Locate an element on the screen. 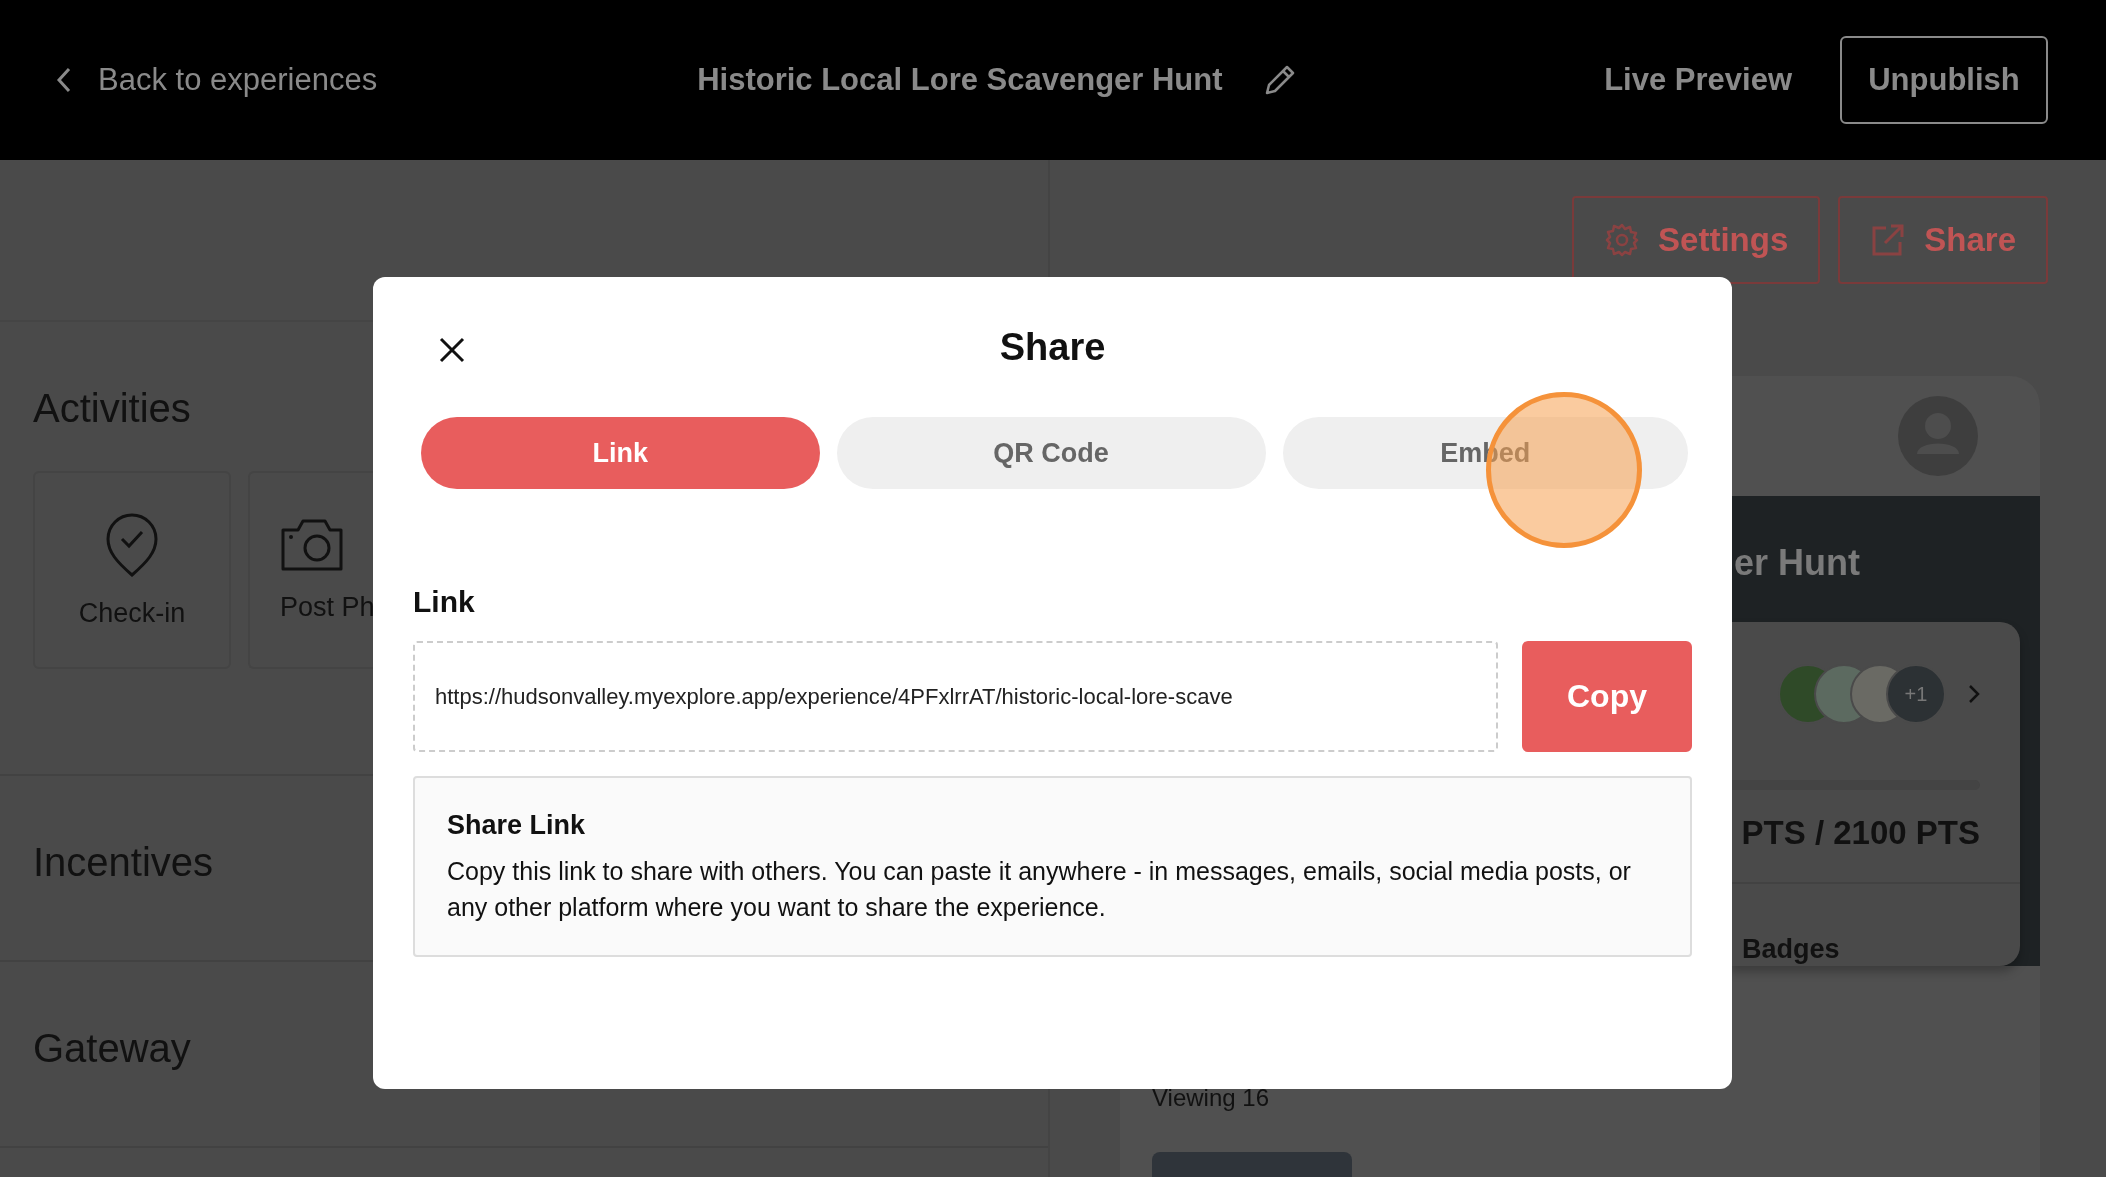  info-text: Copy this link to share with others. You can paste it anywhere - in messages, emails, social media posts, or any other platform where you want to share the experience. is located at coordinates (1039, 889).